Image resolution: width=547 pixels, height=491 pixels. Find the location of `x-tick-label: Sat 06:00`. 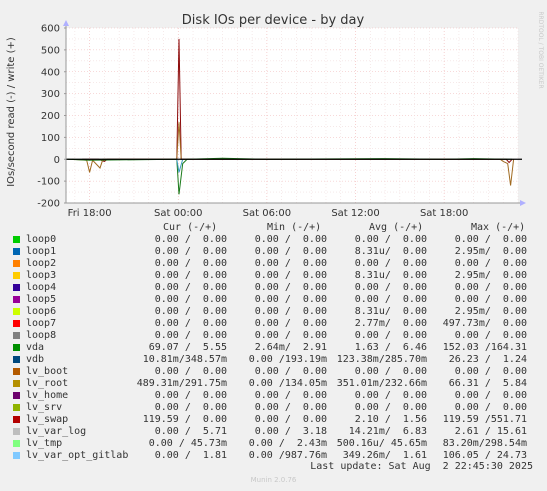

x-tick-label: Sat 06:00 is located at coordinates (267, 213).